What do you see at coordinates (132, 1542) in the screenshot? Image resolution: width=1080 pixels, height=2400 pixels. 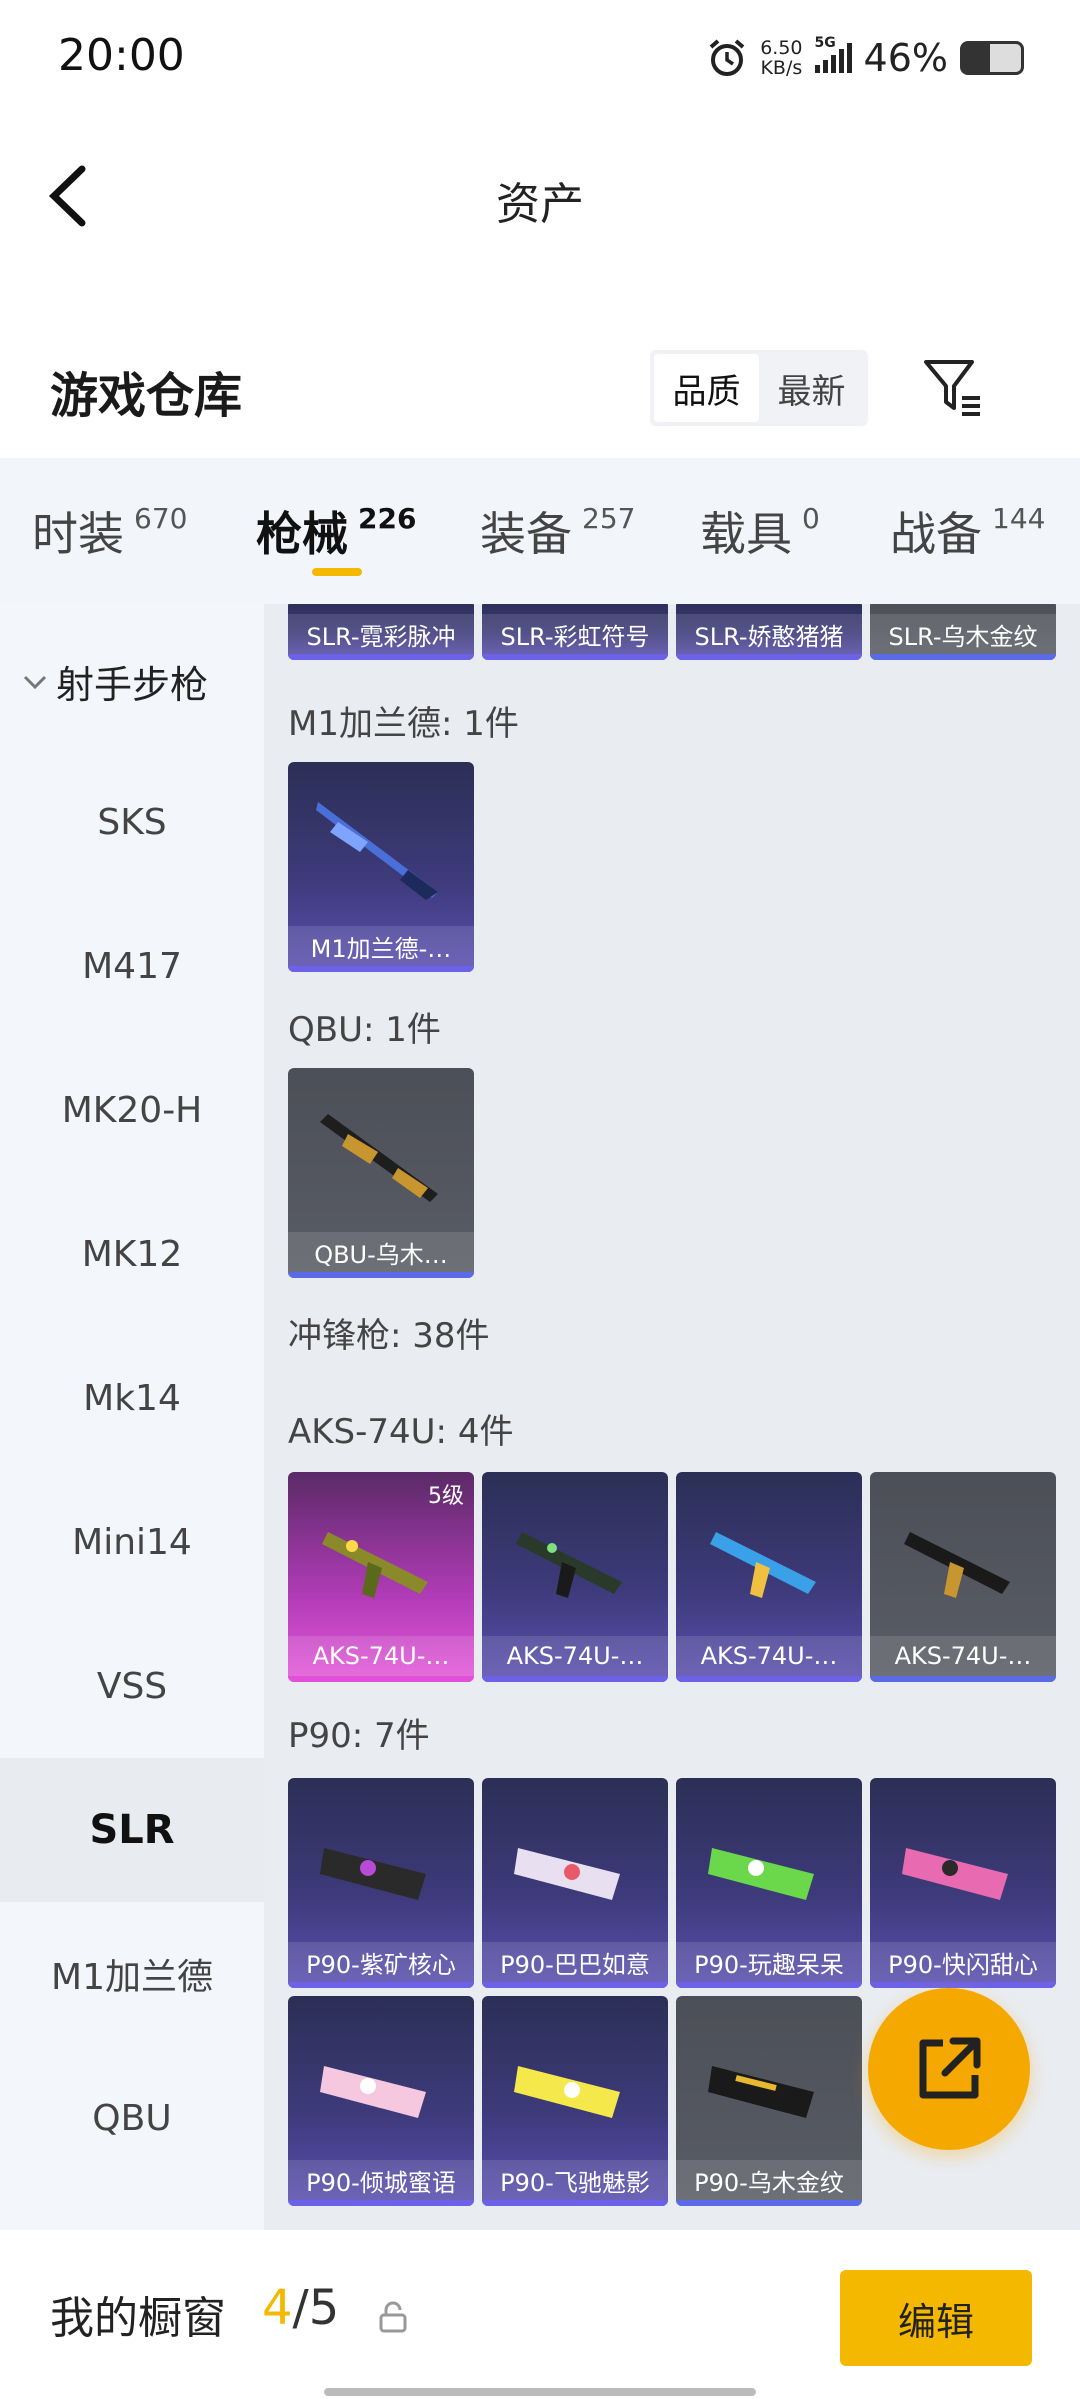 I see `sidebar-item-mini14: Mini14` at bounding box center [132, 1542].